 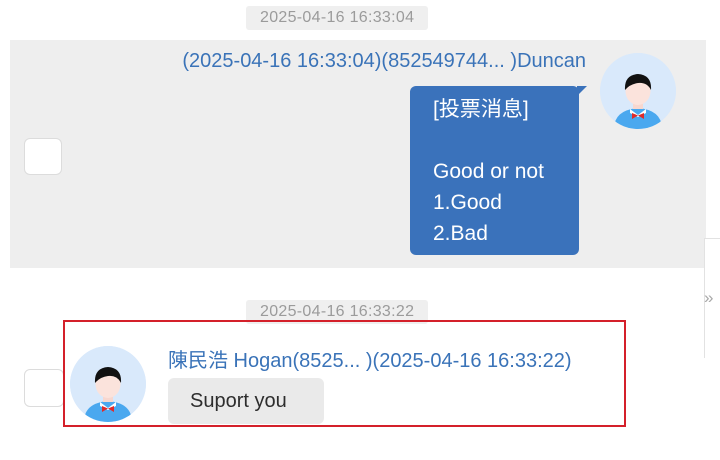 What do you see at coordinates (5, 230) in the screenshot?
I see `left-rail` at bounding box center [5, 230].